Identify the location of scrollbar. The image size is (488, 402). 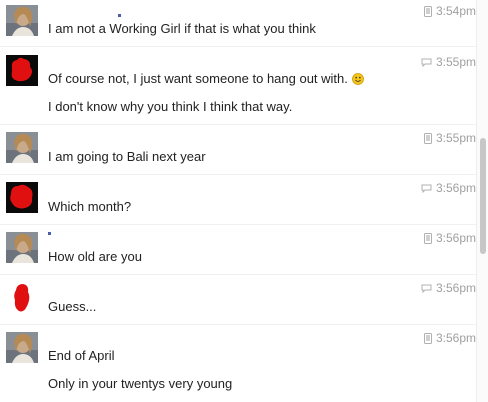
(482, 201).